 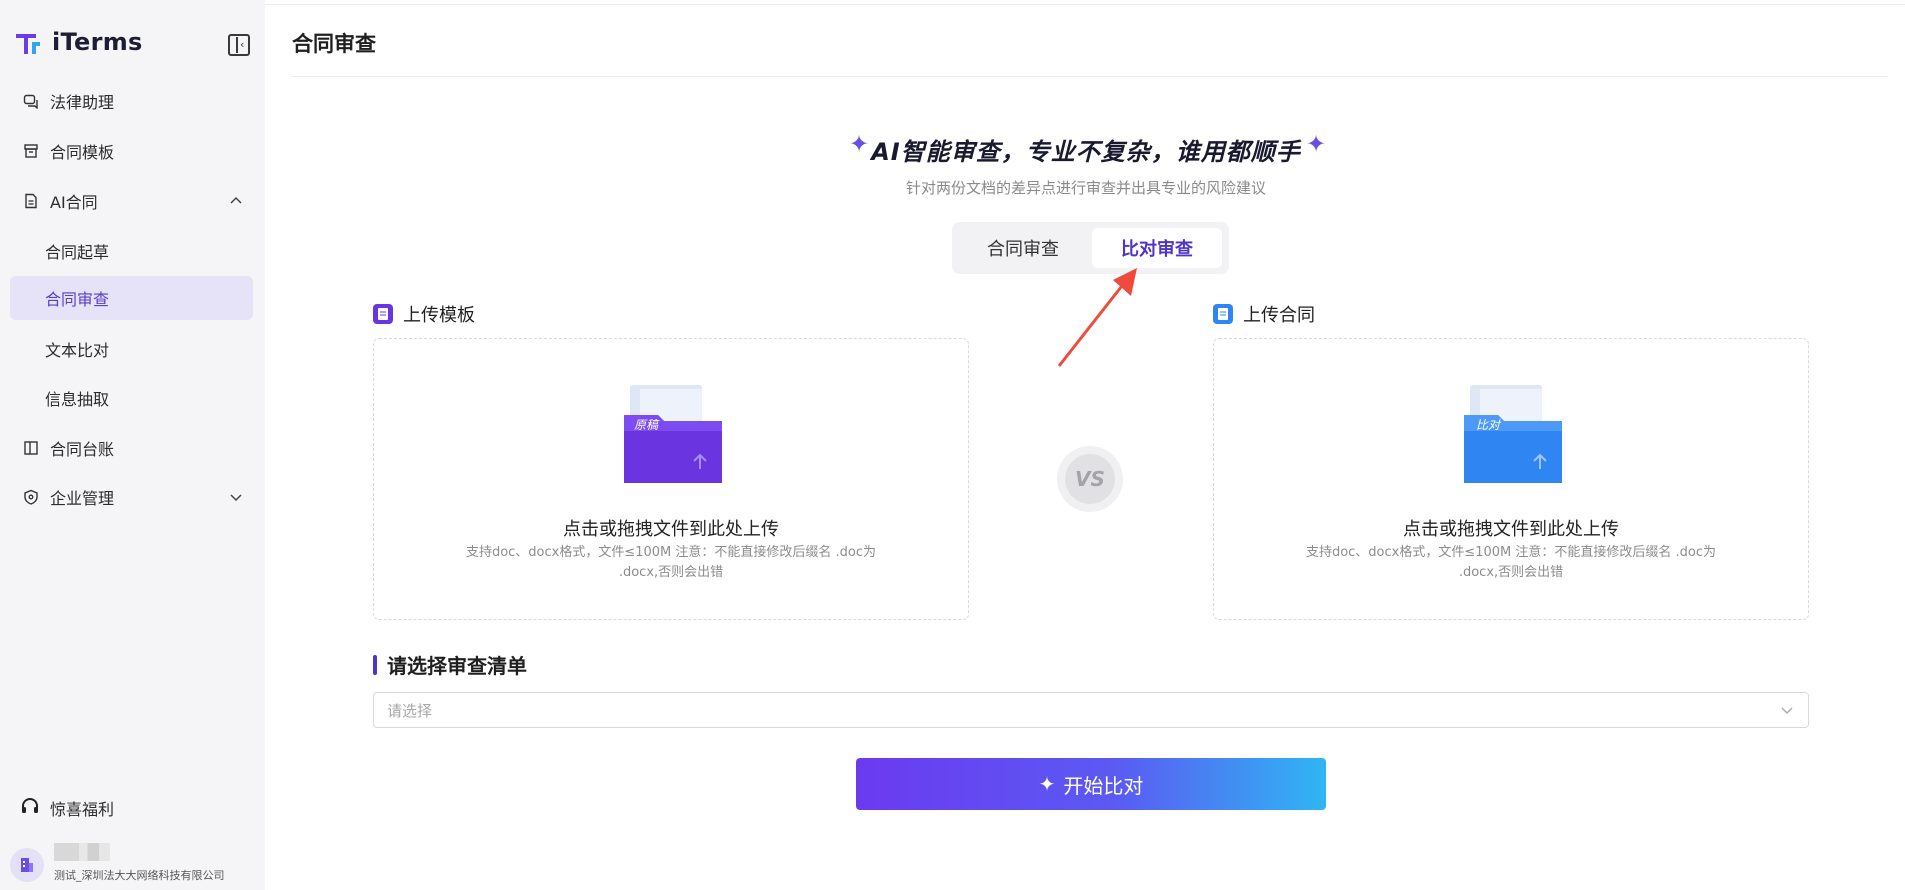 I want to click on select-placeholder: 请选择, so click(x=410, y=710).